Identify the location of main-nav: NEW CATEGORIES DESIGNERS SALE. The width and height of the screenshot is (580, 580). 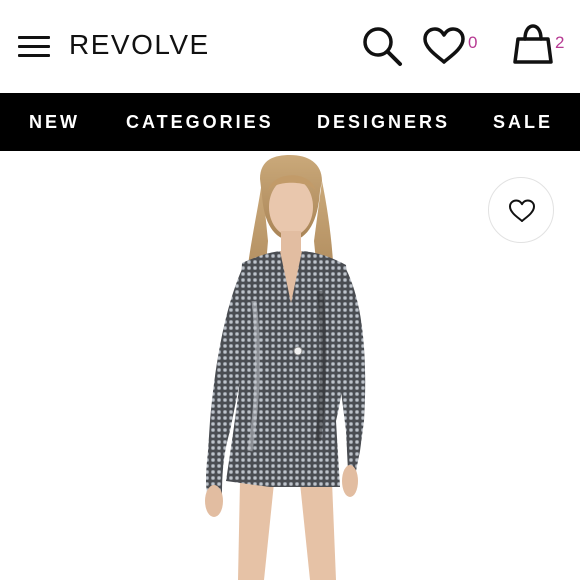
(290, 122).